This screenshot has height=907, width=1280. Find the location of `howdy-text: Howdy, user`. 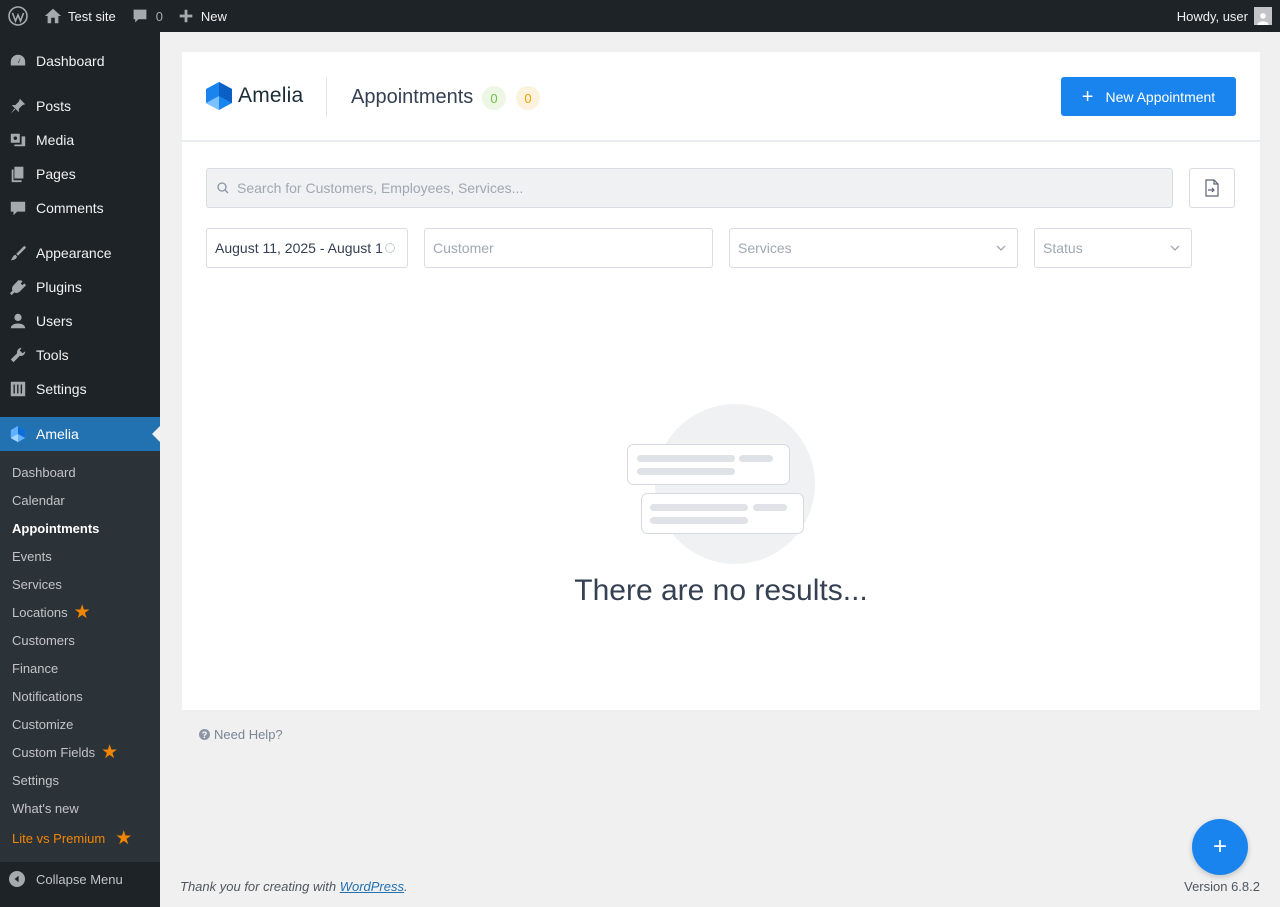

howdy-text: Howdy, user is located at coordinates (1212, 16).